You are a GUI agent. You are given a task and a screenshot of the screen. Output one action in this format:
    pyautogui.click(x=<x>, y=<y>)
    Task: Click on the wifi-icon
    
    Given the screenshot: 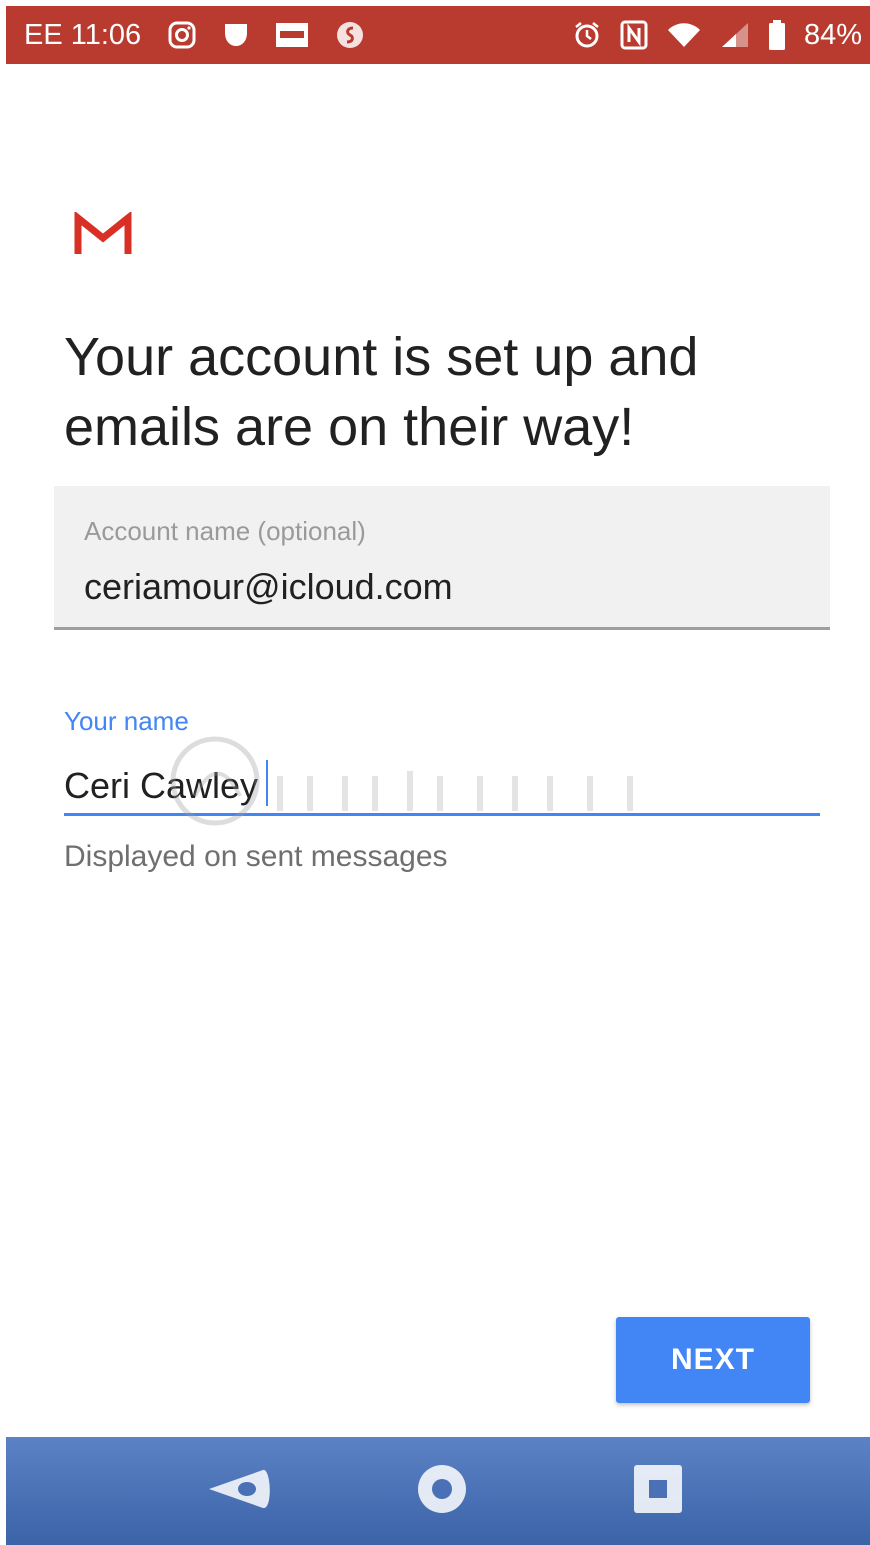 What is the action you would take?
    pyautogui.click(x=684, y=35)
    